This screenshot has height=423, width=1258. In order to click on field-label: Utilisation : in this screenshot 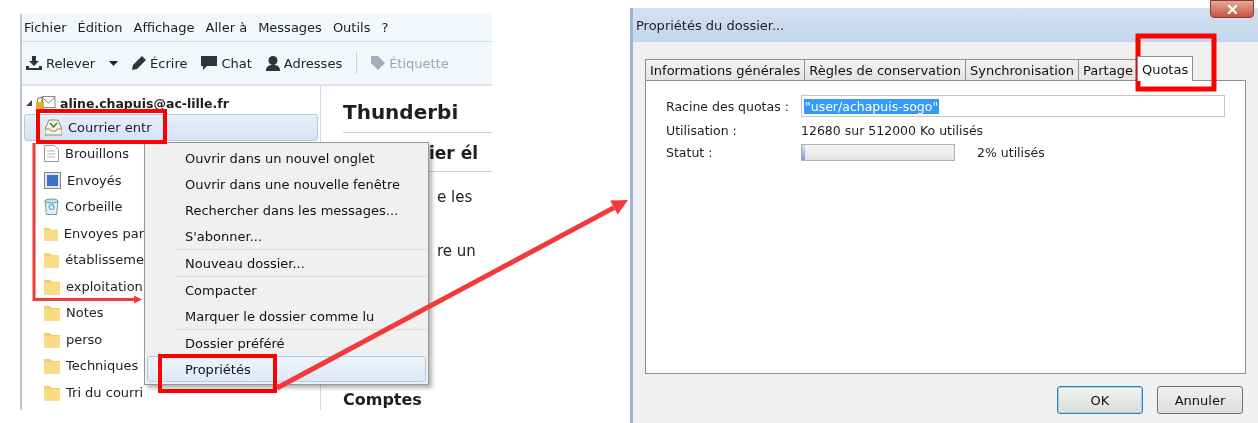, I will do `click(702, 130)`.